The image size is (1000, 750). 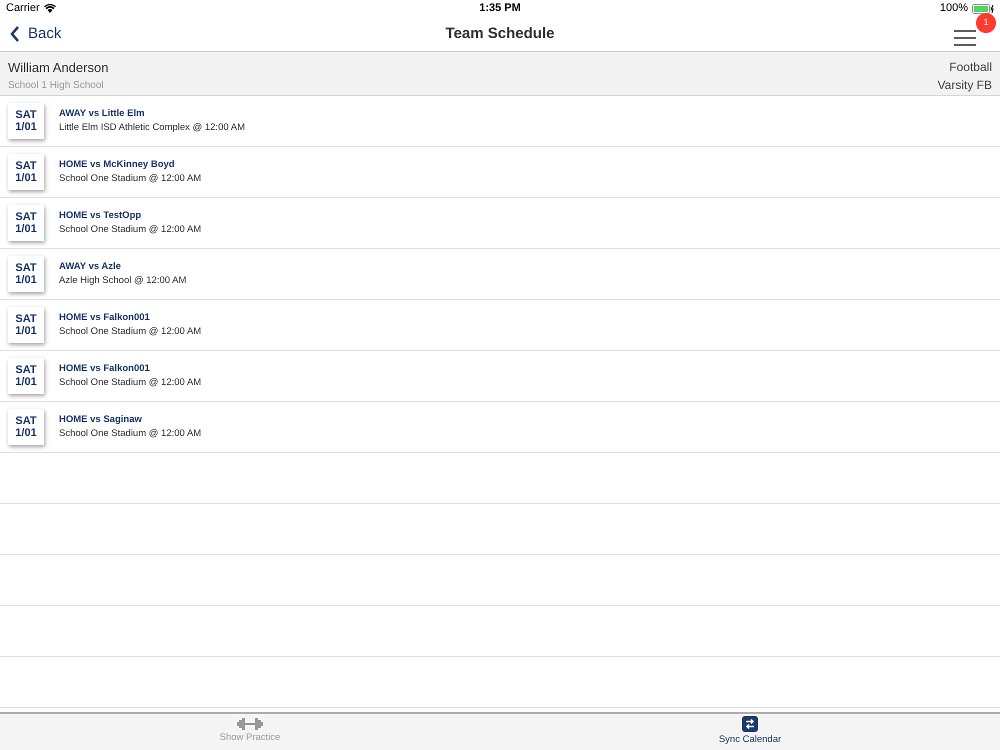 I want to click on back-button: Back, so click(x=36, y=34).